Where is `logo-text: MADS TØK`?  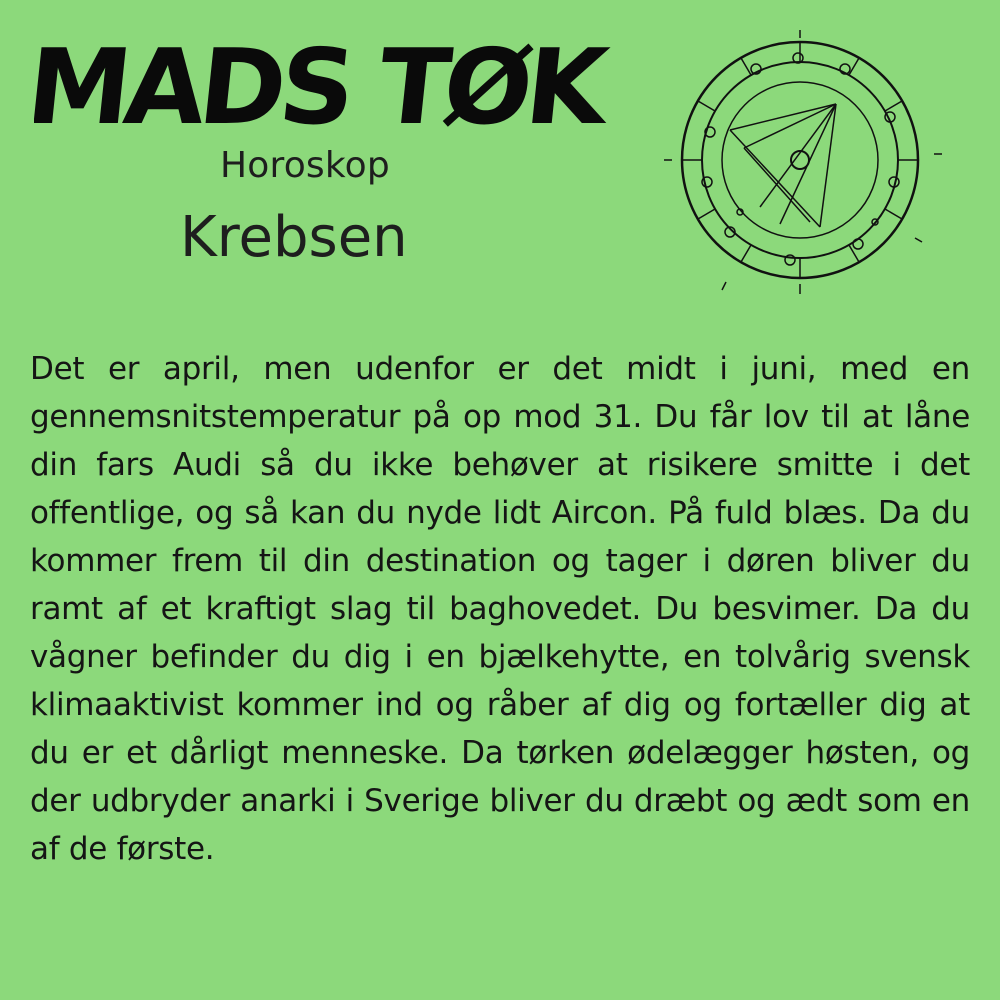
logo-text: MADS TØK is located at coordinates (325, 88).